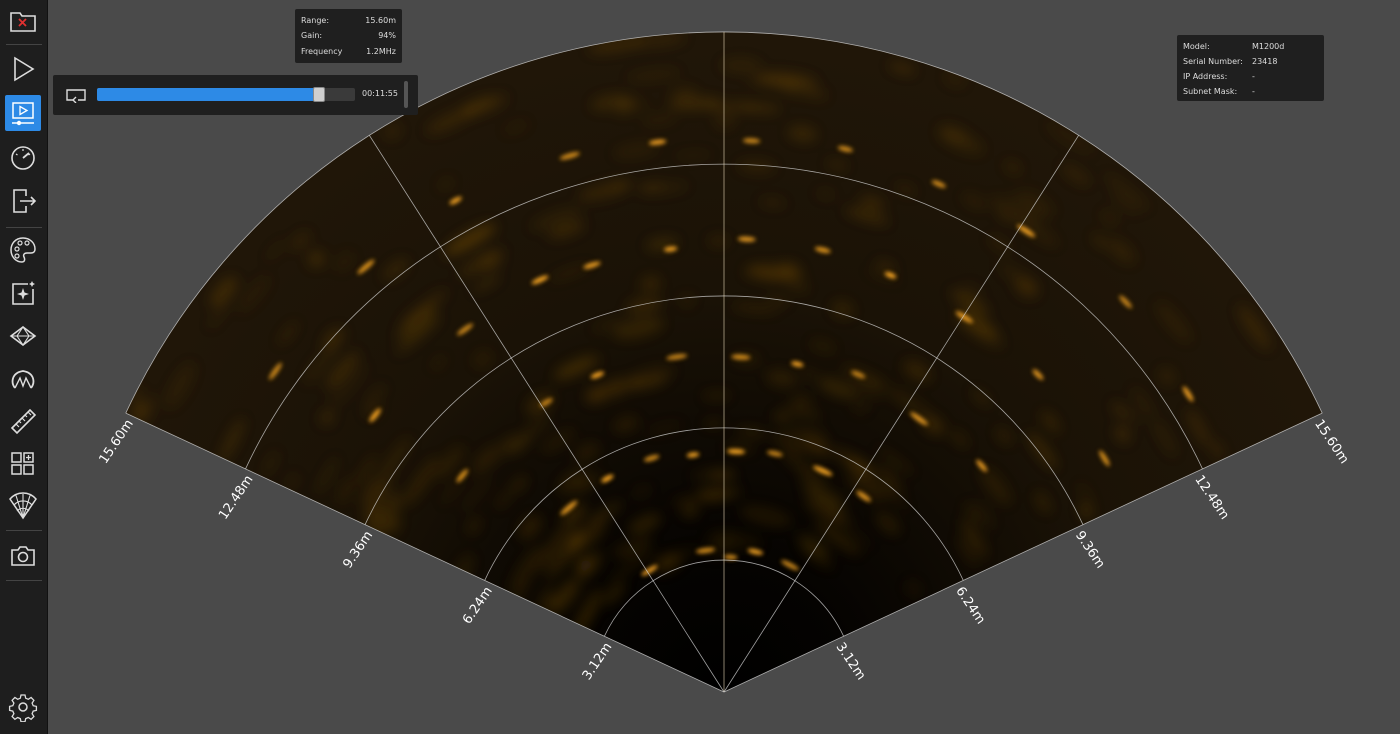 This screenshot has width=1400, height=734. I want to click on palette-button, so click(23, 250).